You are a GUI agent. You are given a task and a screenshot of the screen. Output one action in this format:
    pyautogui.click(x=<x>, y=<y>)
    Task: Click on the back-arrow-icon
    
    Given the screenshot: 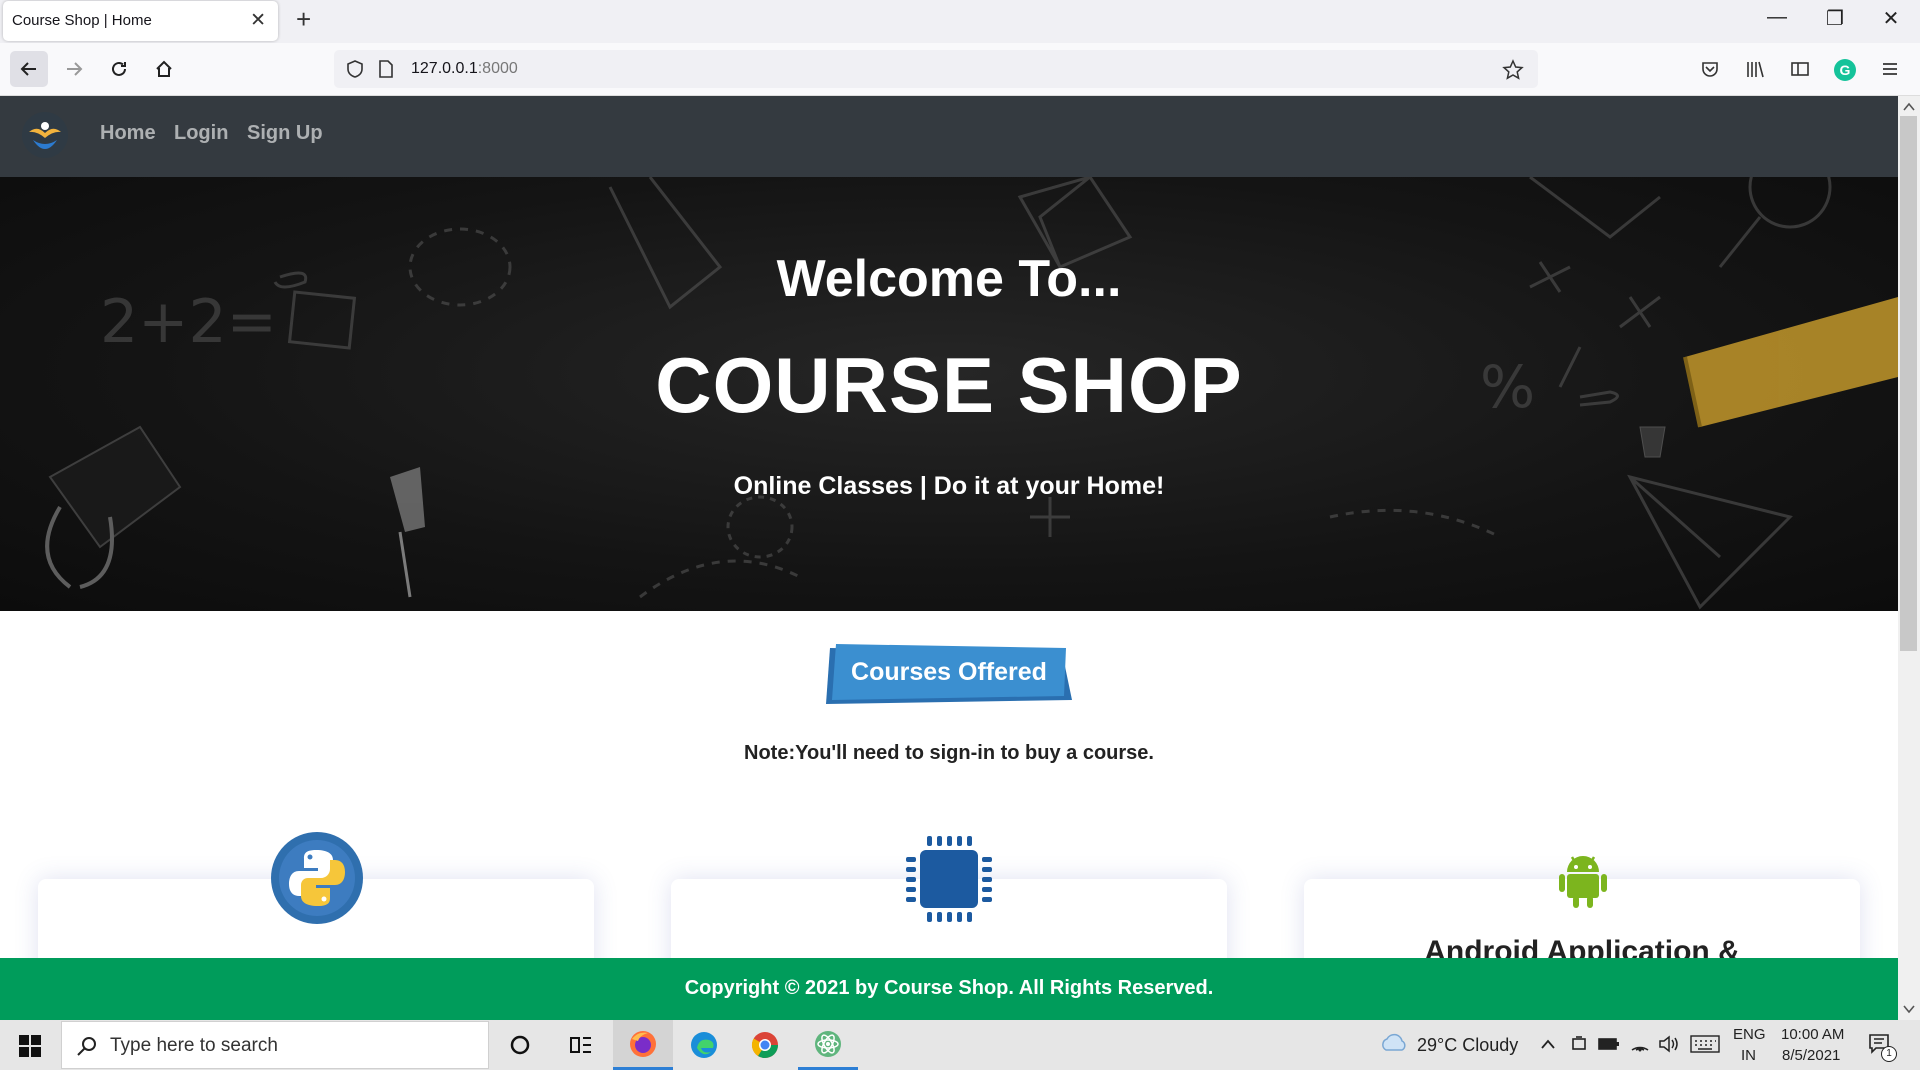 What is the action you would take?
    pyautogui.click(x=28, y=69)
    